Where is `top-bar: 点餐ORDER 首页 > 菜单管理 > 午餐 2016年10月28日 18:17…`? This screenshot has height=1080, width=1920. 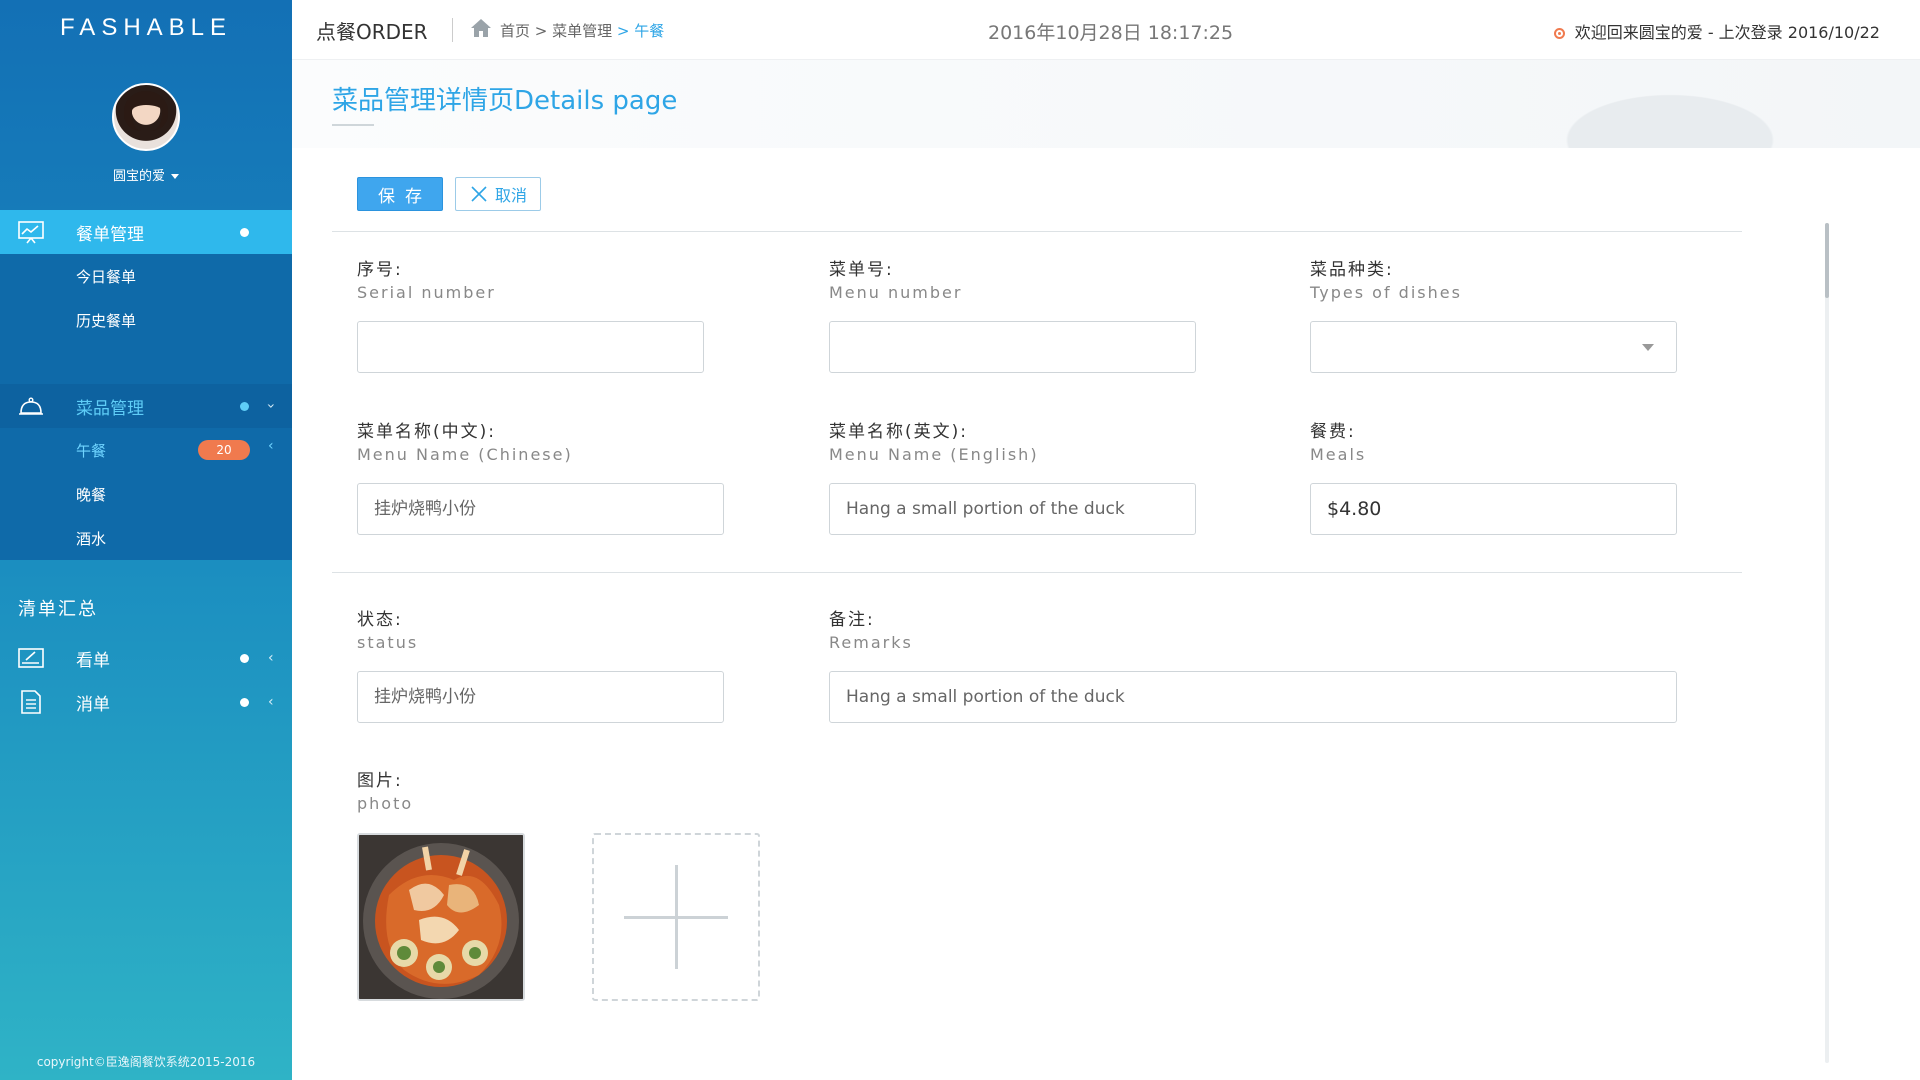
top-bar: 点餐ORDER 首页 > 菜单管理 > 午餐 2016年10月28日 18:17… is located at coordinates (1106, 30).